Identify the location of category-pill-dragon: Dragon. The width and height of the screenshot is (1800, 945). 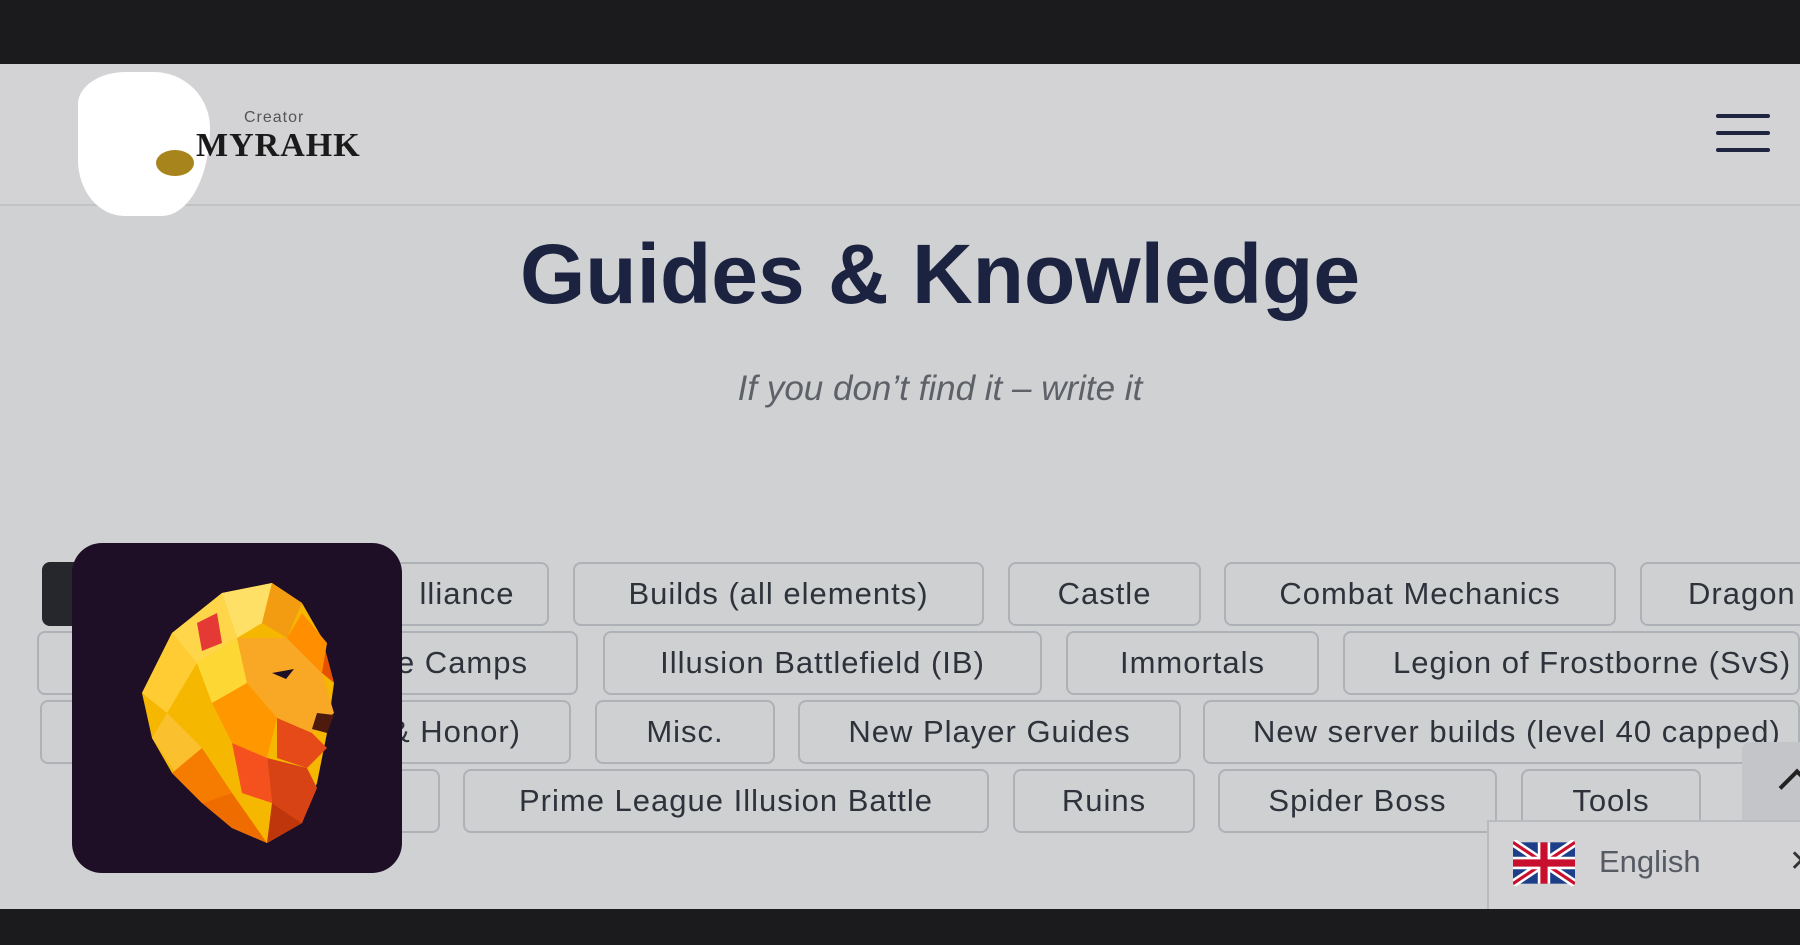
(1720, 594).